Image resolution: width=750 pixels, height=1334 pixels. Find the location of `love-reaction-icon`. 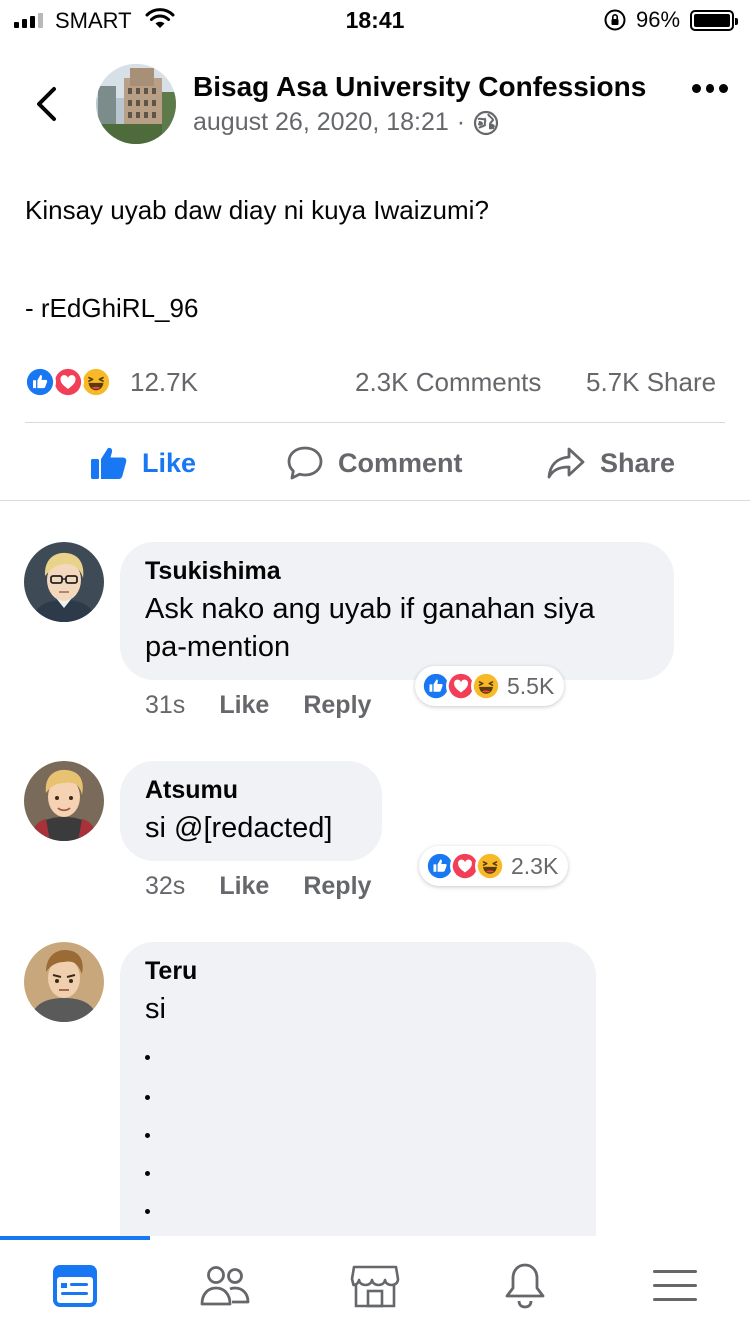

love-reaction-icon is located at coordinates (68, 382).